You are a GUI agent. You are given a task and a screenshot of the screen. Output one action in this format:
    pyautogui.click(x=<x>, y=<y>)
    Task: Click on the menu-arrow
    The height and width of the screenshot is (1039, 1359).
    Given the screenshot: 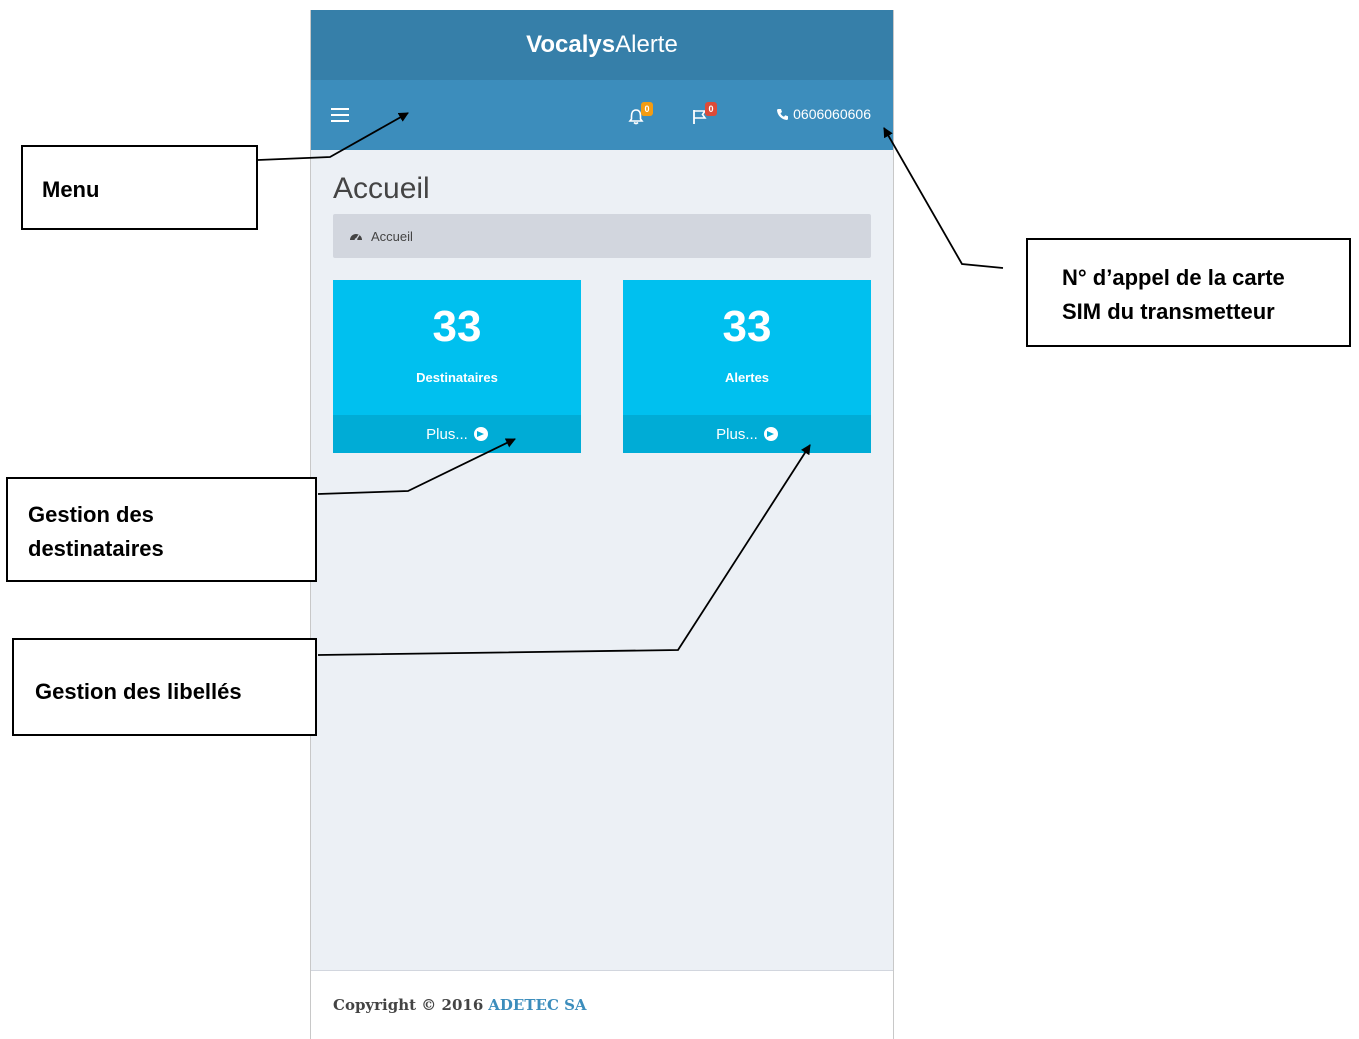 What is the action you would take?
    pyautogui.click(x=333, y=136)
    